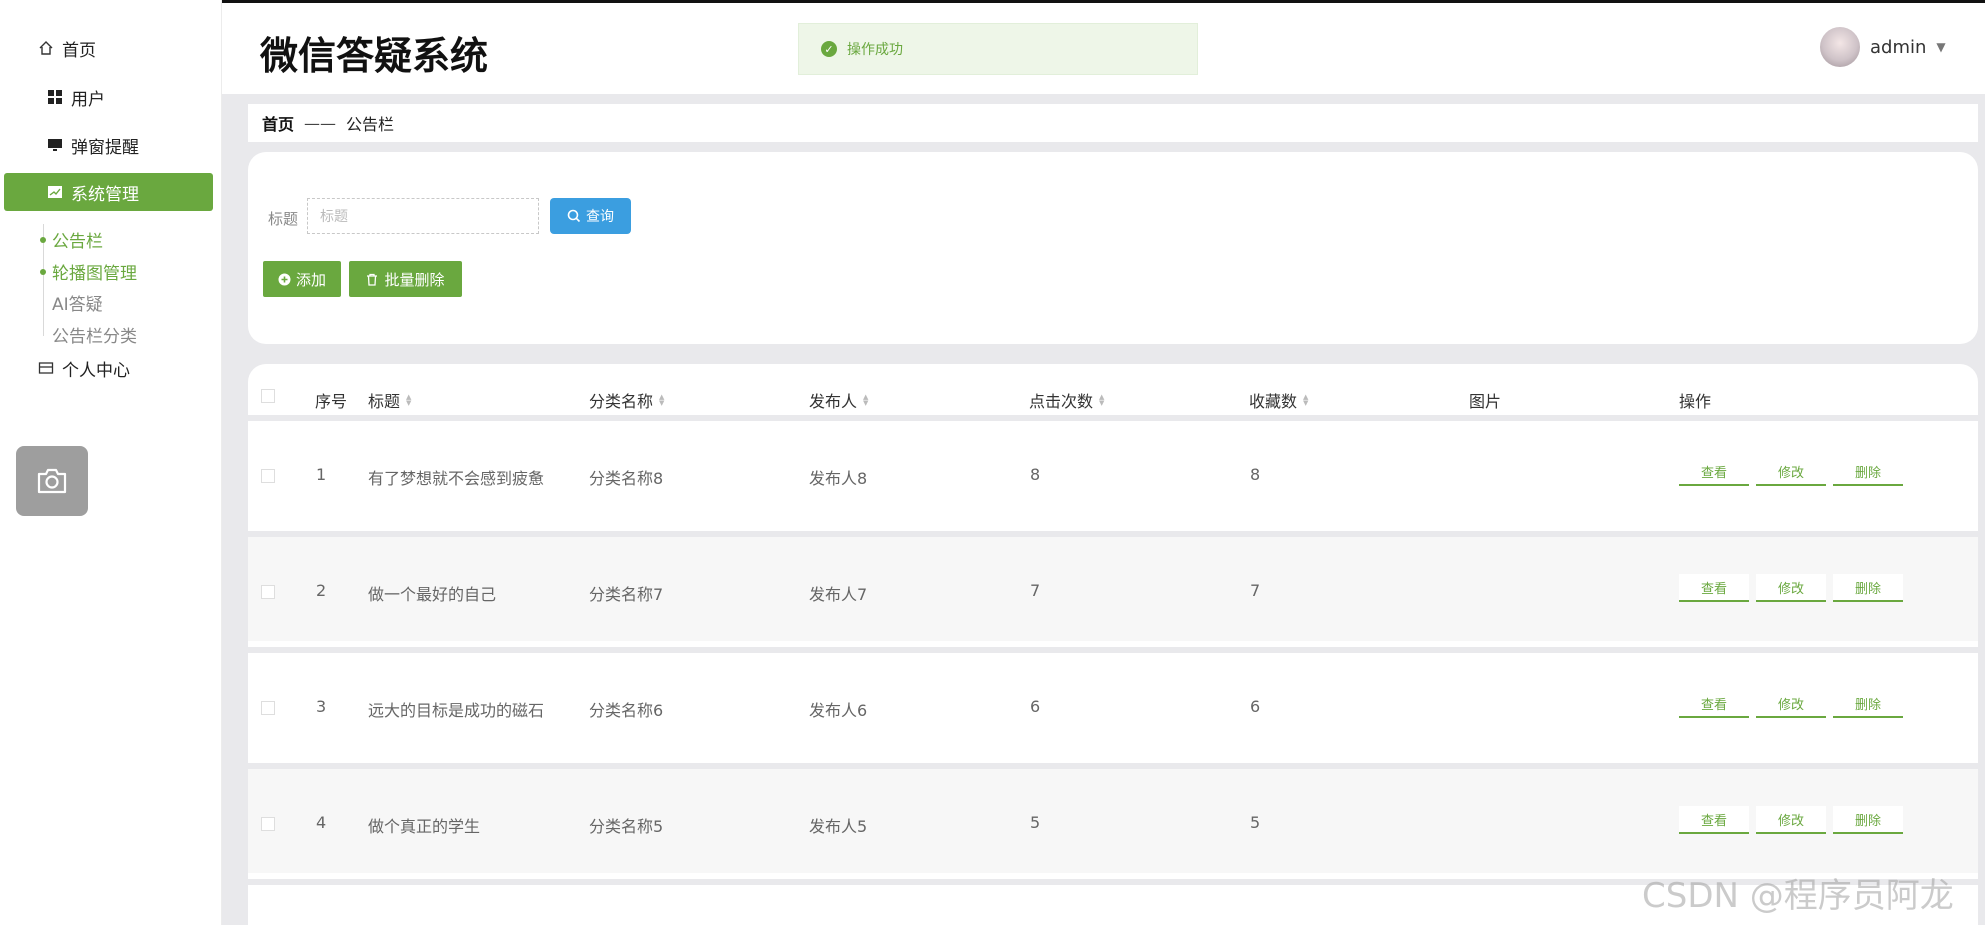 Image resolution: width=1985 pixels, height=925 pixels. I want to click on success-toast: ✓ 操作成功, so click(998, 49).